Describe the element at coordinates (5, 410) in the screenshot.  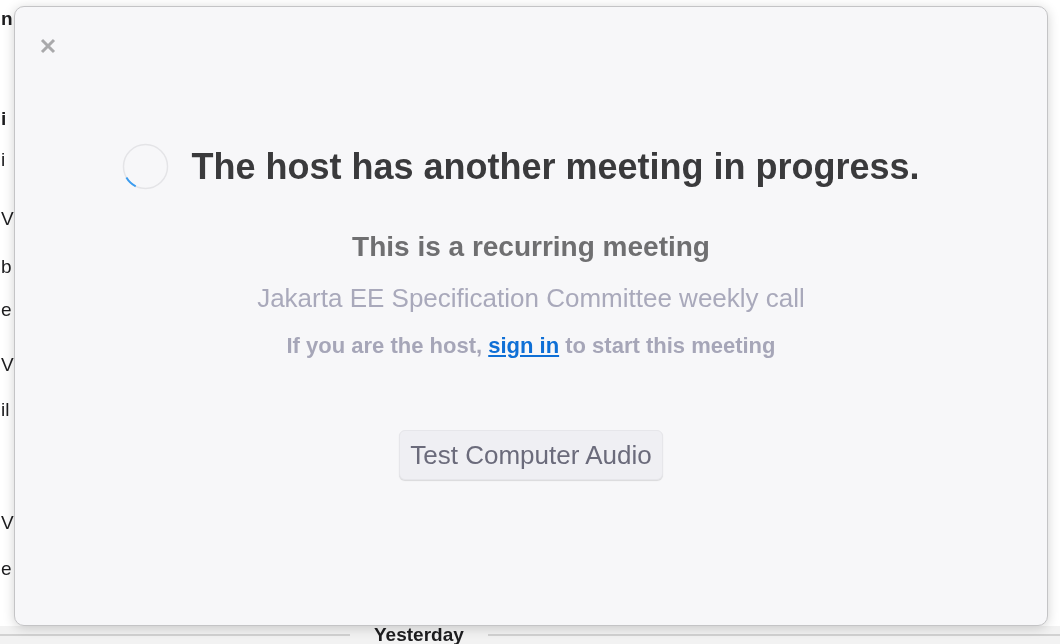
I see `background-text-fragment: il` at that location.